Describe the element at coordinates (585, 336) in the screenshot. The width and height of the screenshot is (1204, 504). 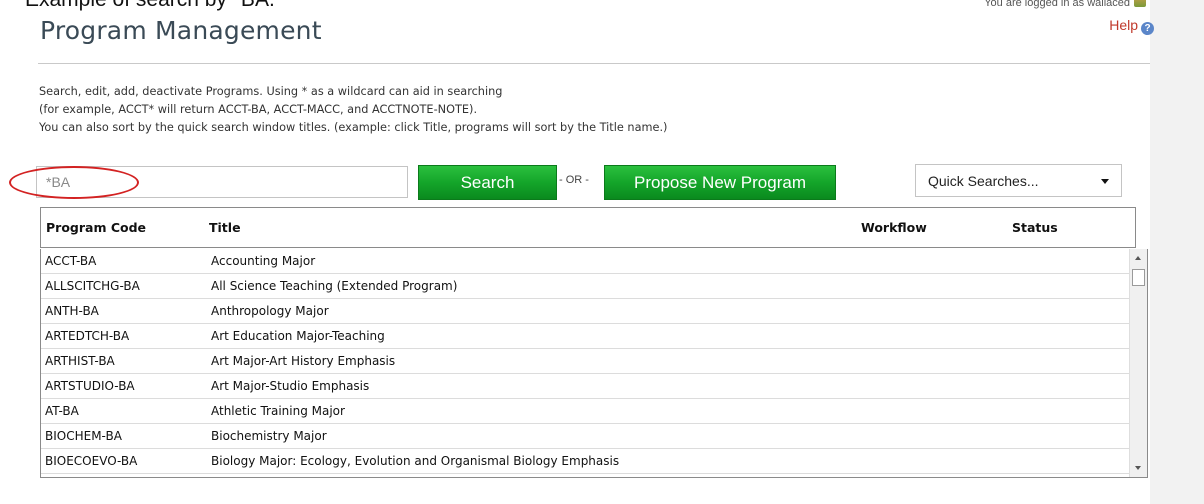
I see `table-row: ARTEDTCH-BA Art Education Major-Teaching` at that location.